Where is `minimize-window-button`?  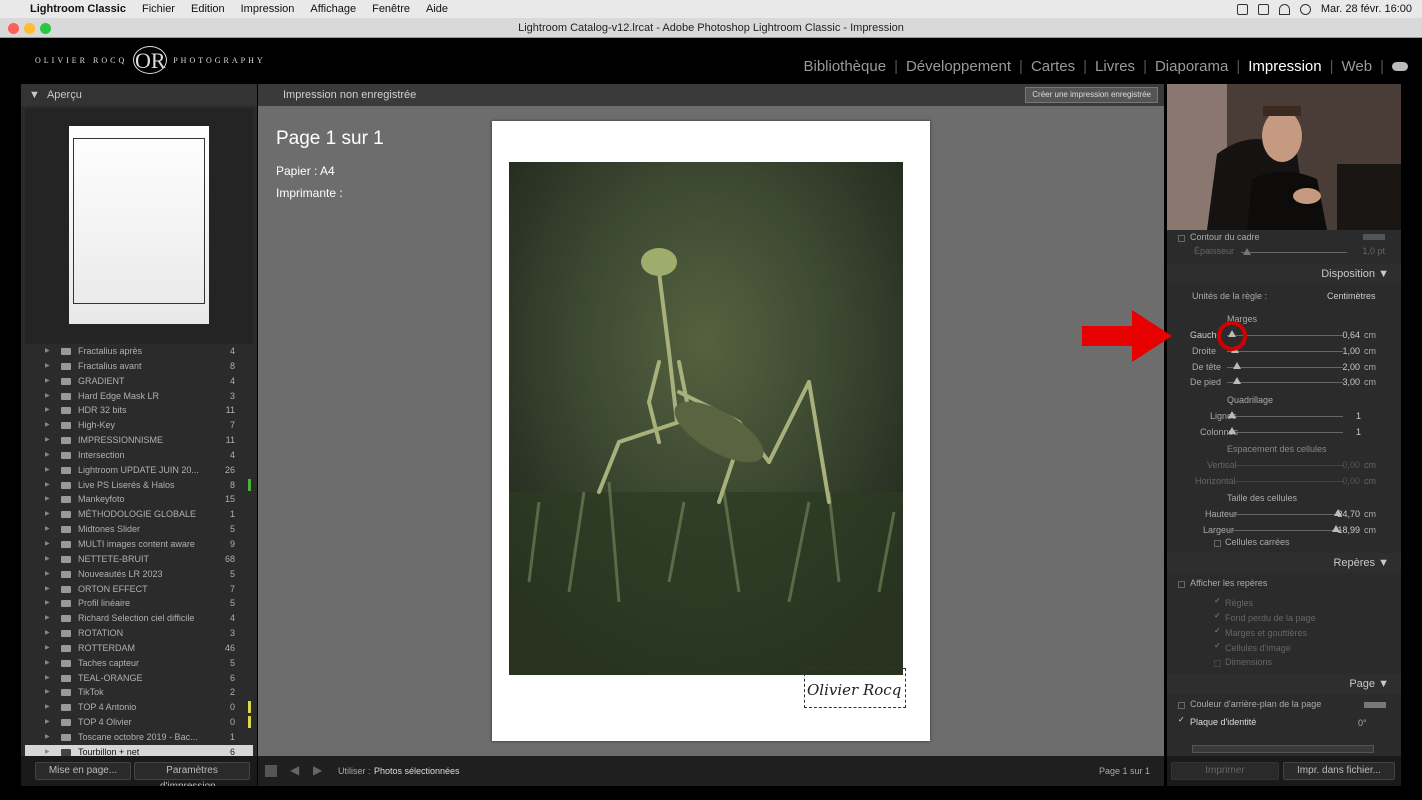
minimize-window-button is located at coordinates (29, 28).